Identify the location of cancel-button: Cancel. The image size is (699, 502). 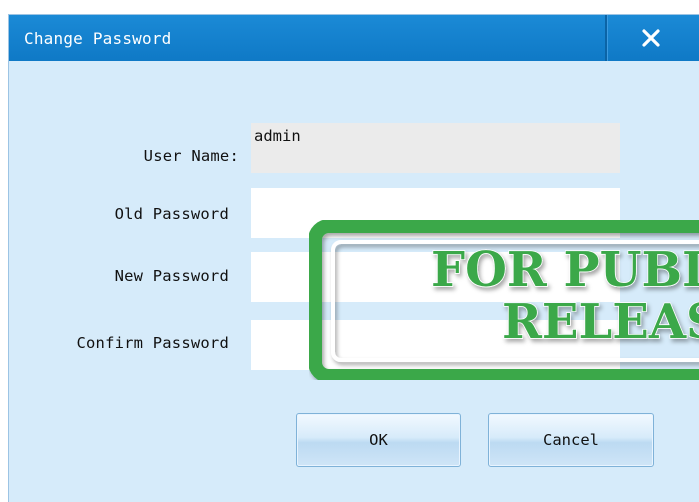
(571, 440).